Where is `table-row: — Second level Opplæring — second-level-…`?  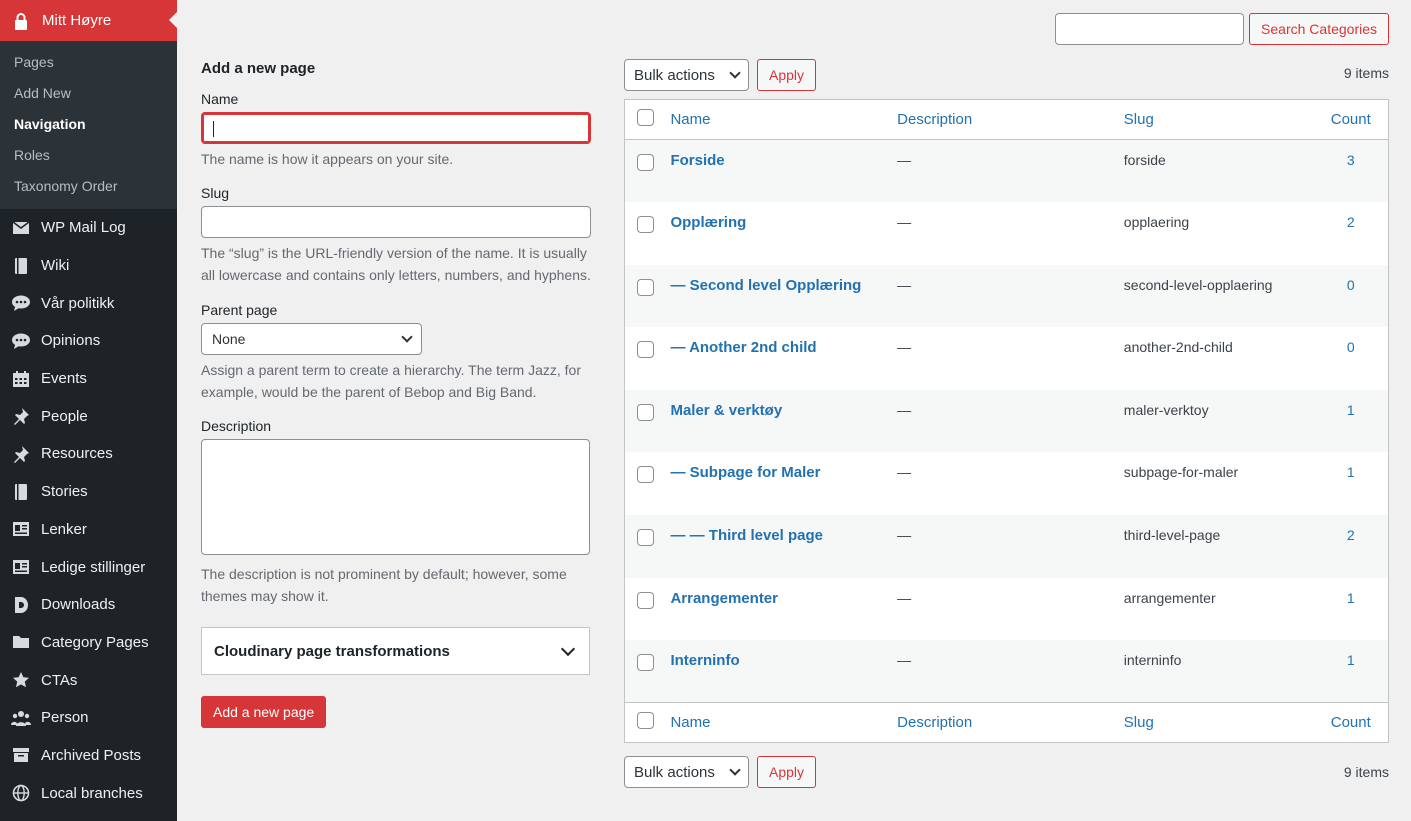
table-row: — Second level Opplæring — second-level-… is located at coordinates (1006, 296).